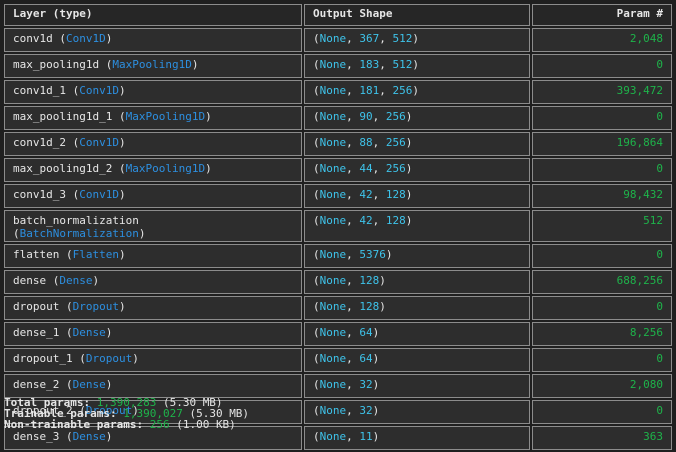  Describe the element at coordinates (417, 170) in the screenshot. I see `output-shape-cell: (None, 44, 256)` at that location.